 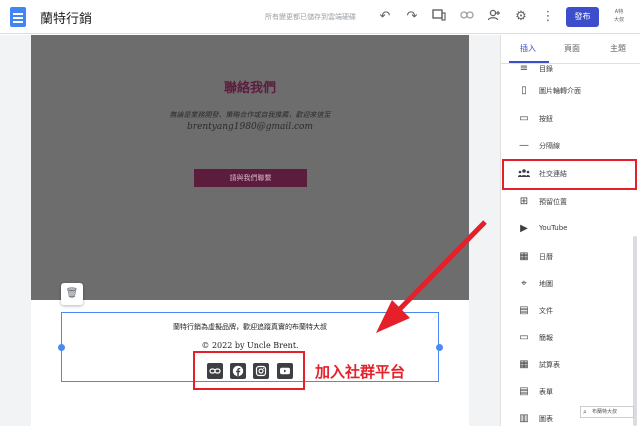 What do you see at coordinates (546, 257) in the screenshot?
I see `panel-item-label: 日曆` at bounding box center [546, 257].